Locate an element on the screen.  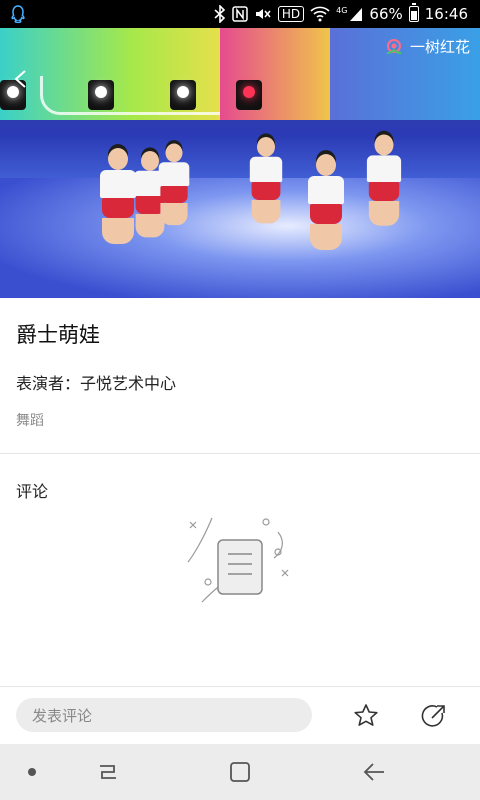
star-icon is located at coordinates (366, 715).